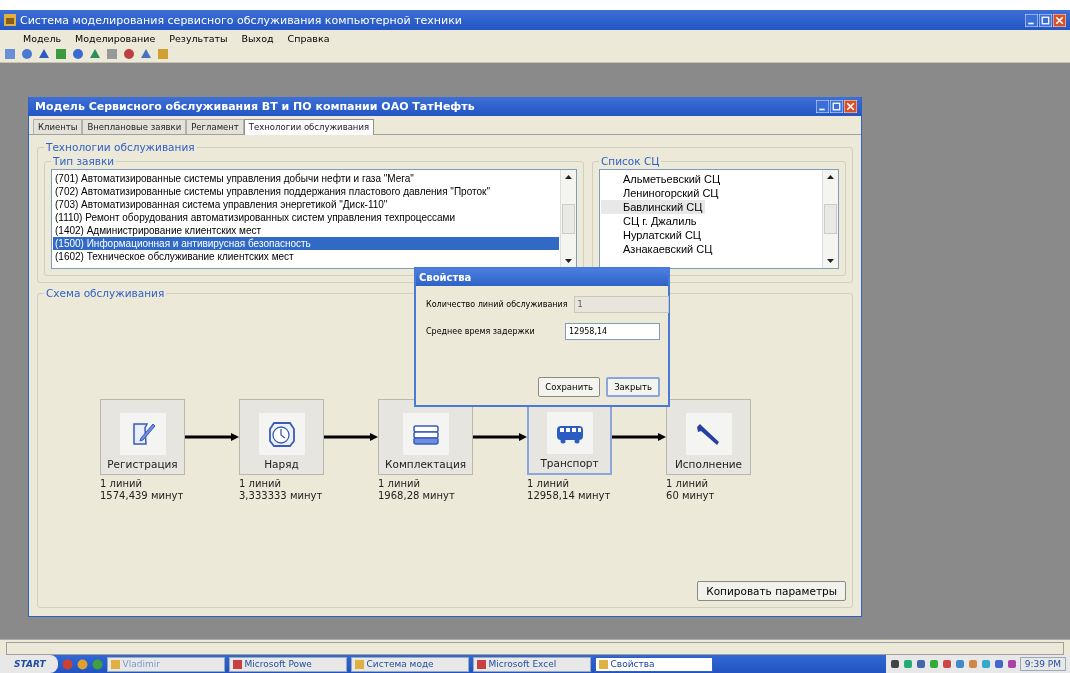 The image size is (1070, 673). Describe the element at coordinates (658, 249) in the screenshot. I see `tree-item: Азнакаевский СЦ` at that location.